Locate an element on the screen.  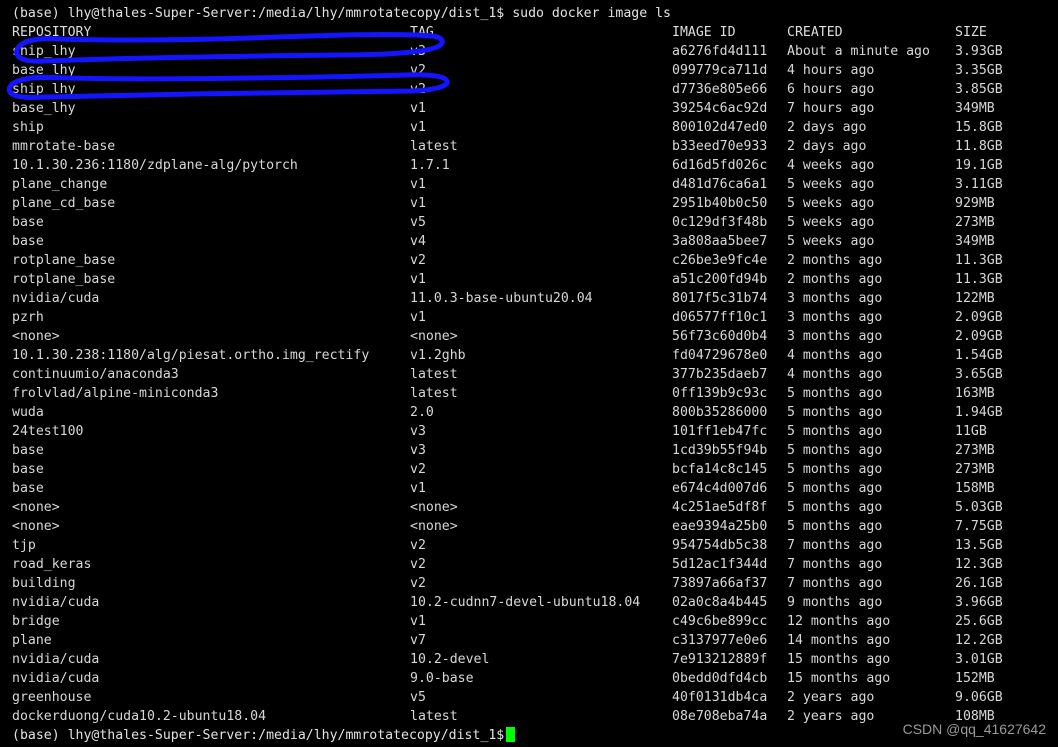
cell-size: 122MB is located at coordinates (975, 298).